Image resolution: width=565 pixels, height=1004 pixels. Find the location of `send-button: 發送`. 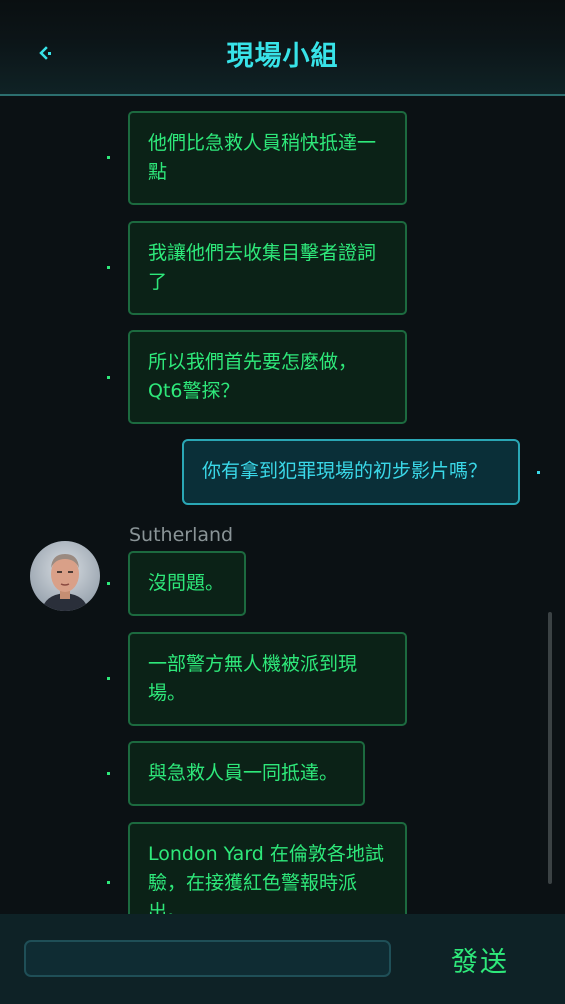

send-button: 發送 is located at coordinates (480, 959).